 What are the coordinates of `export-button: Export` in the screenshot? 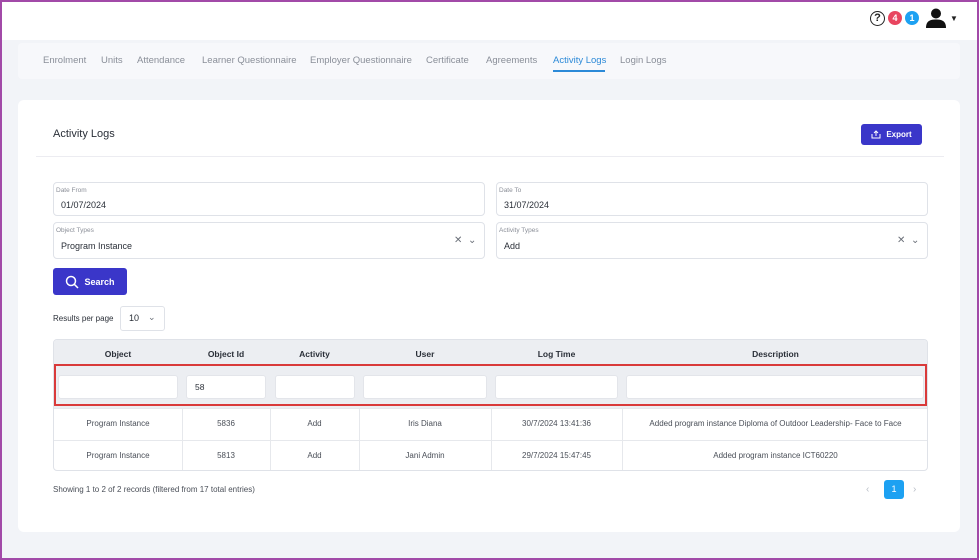 It's located at (891, 134).